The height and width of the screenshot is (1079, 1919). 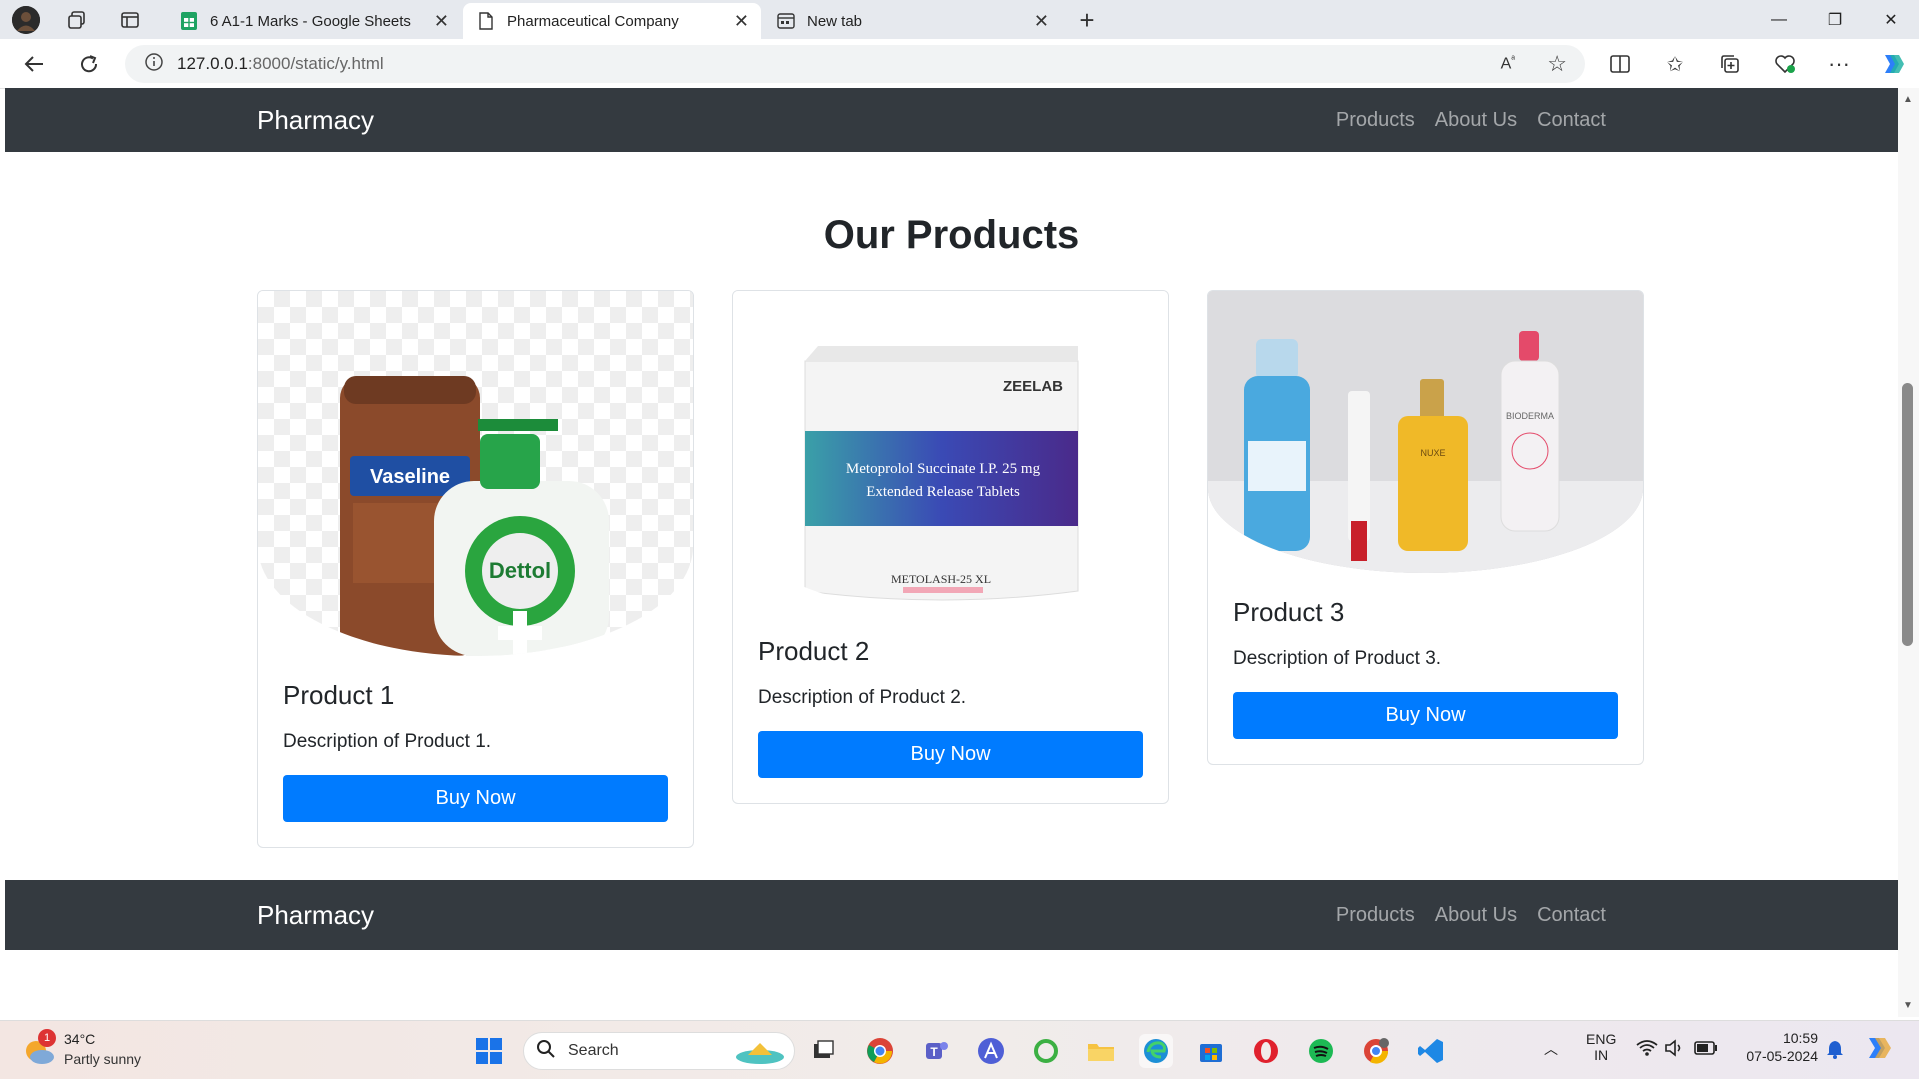 What do you see at coordinates (1907, 514) in the screenshot?
I see `scrollbar-thumb` at bounding box center [1907, 514].